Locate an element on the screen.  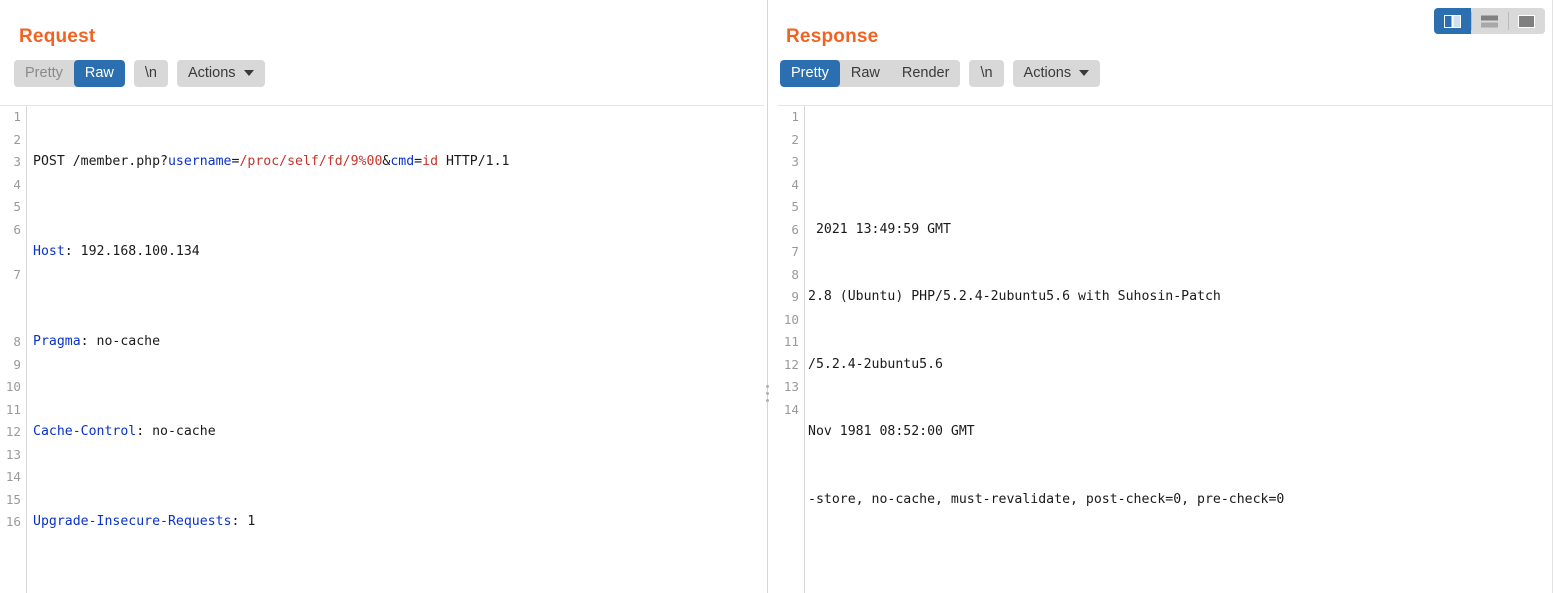
panel-splitter is located at coordinates (768, 296).